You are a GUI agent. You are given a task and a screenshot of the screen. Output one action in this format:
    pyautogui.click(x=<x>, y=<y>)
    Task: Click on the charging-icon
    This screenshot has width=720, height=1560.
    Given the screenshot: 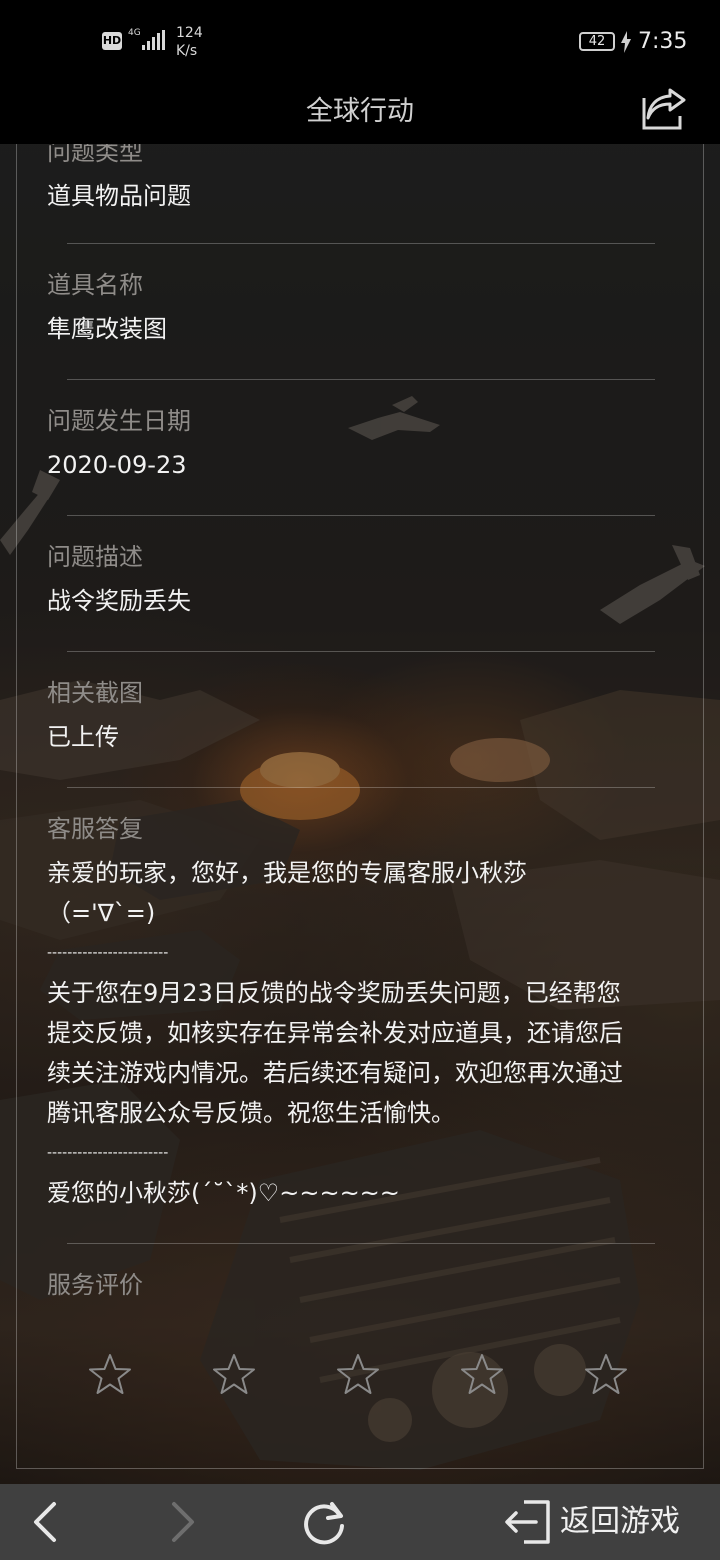 What is the action you would take?
    pyautogui.click(x=626, y=42)
    